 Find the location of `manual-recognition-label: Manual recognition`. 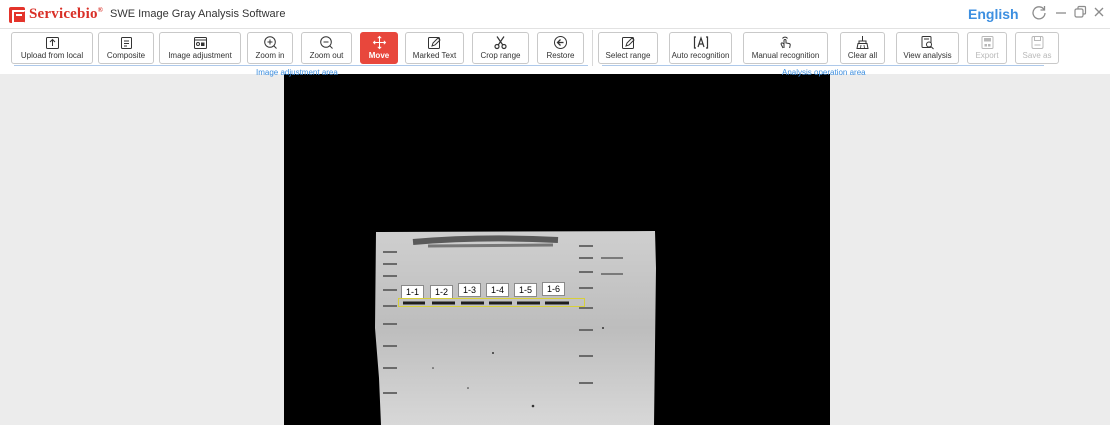

manual-recognition-label: Manual recognition is located at coordinates (785, 55).